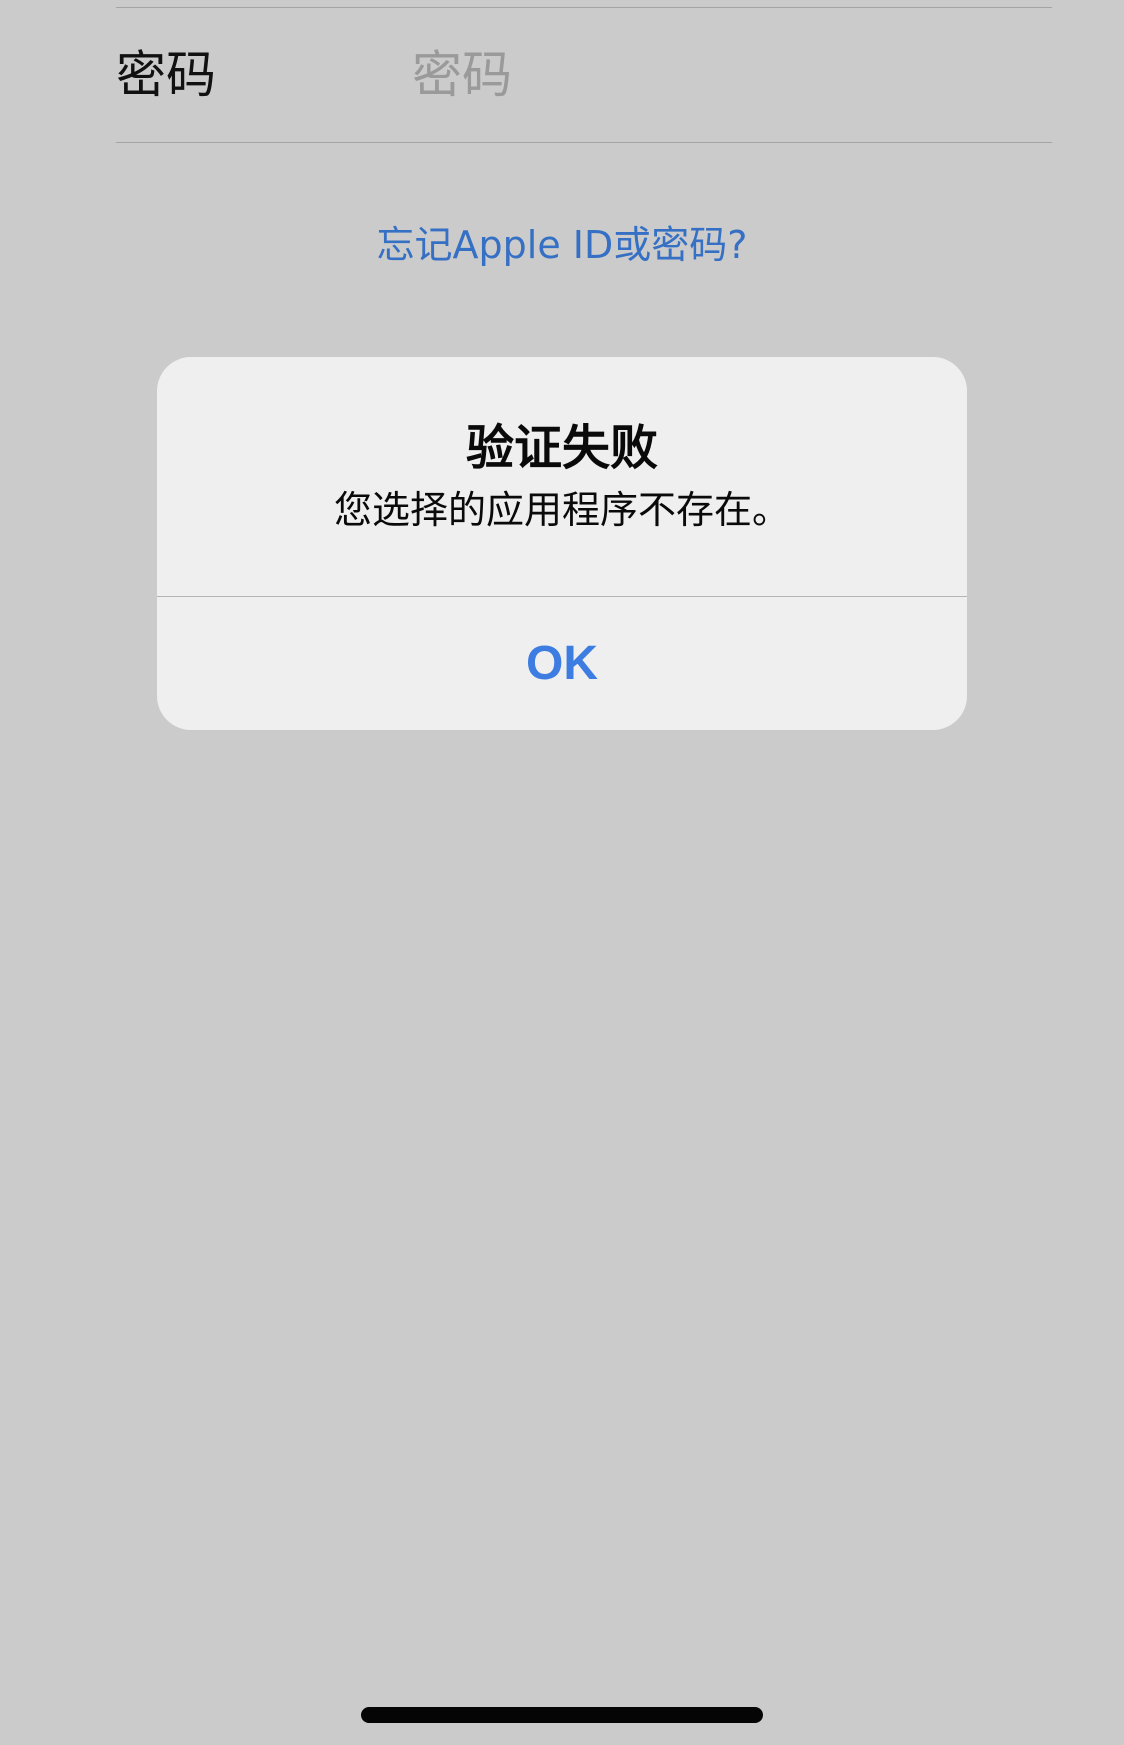  I want to click on password-input, so click(722, 75).